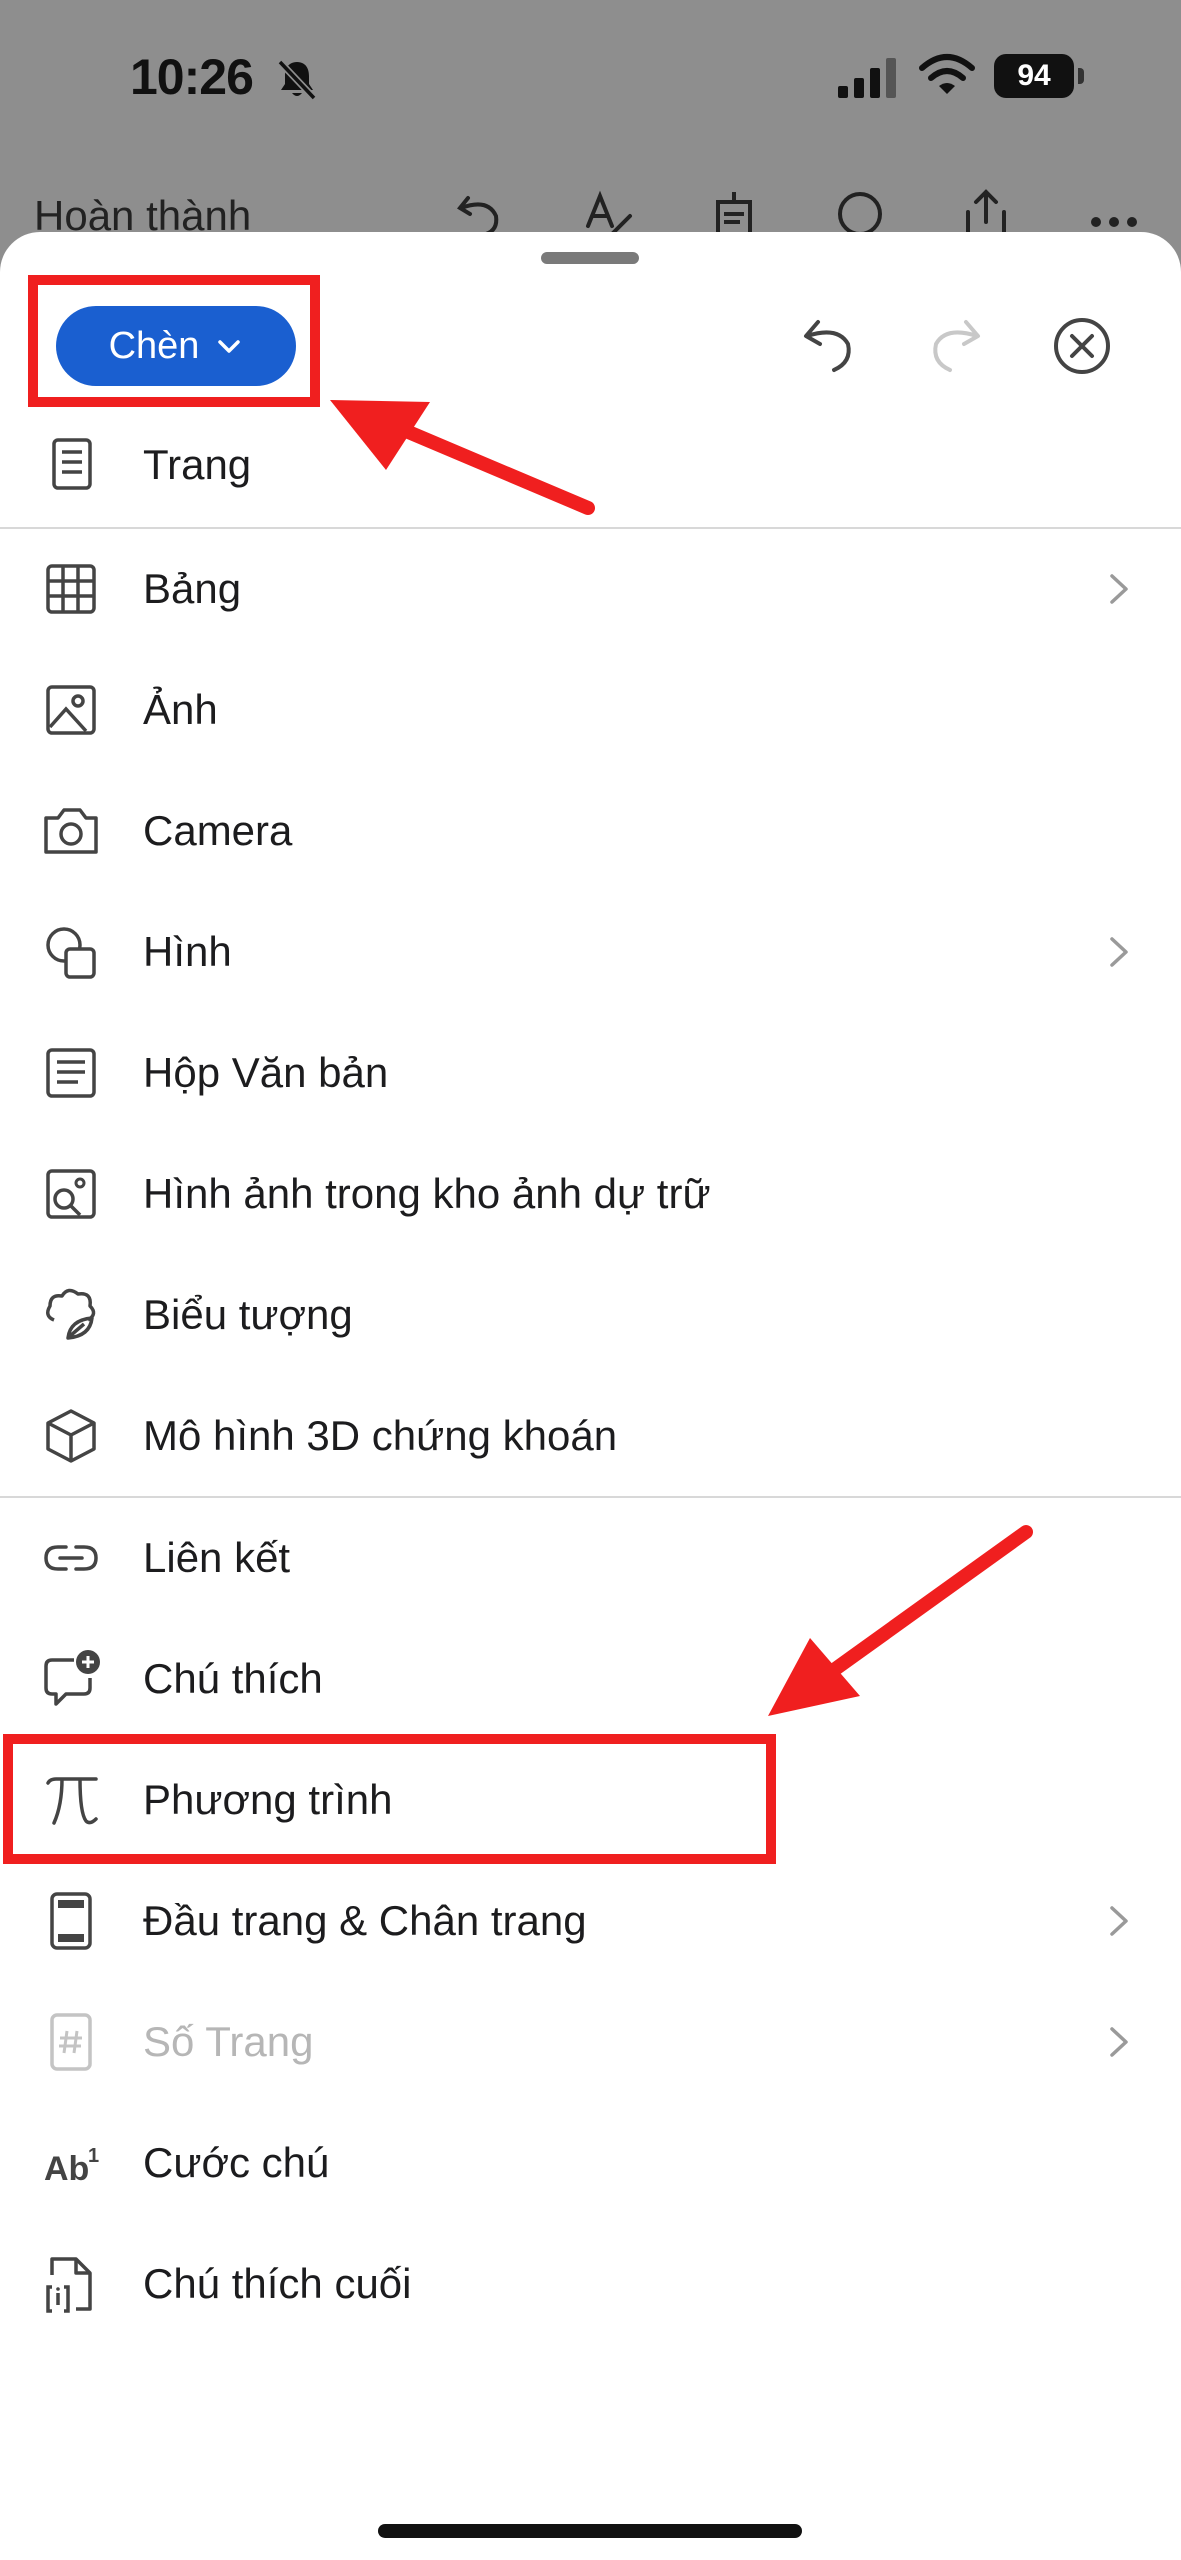  What do you see at coordinates (590, 2041) in the screenshot?
I see `menu-item-page-number: Số Trang` at bounding box center [590, 2041].